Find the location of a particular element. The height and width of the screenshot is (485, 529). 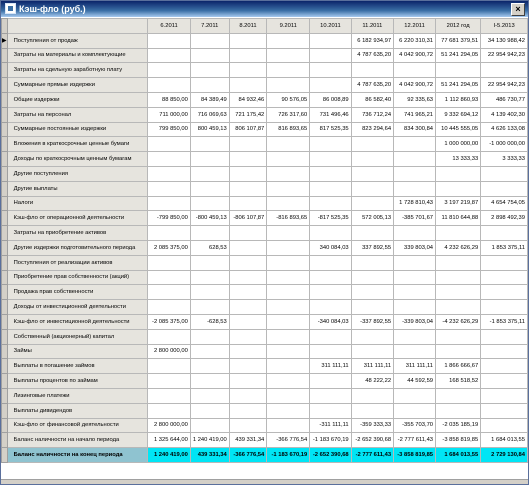

table-row: Другие поступления is located at coordinates (264, 173).